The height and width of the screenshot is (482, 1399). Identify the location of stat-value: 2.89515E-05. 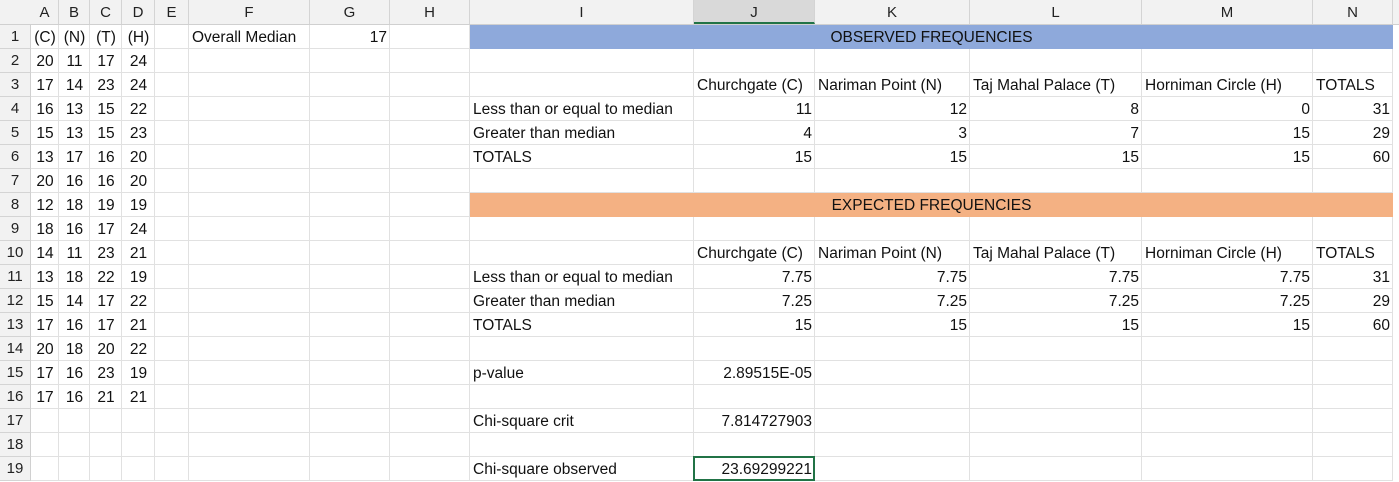
(754, 373).